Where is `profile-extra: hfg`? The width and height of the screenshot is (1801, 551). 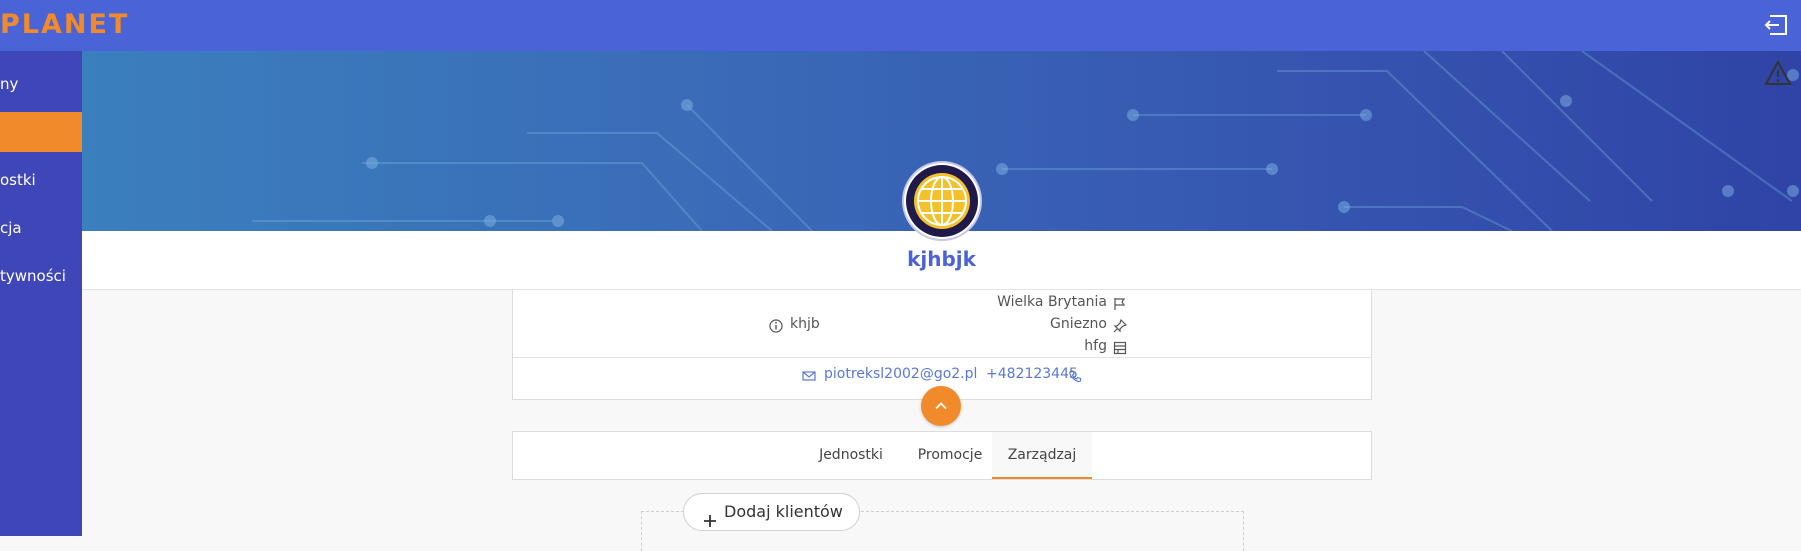 profile-extra: hfg is located at coordinates (1095, 346).